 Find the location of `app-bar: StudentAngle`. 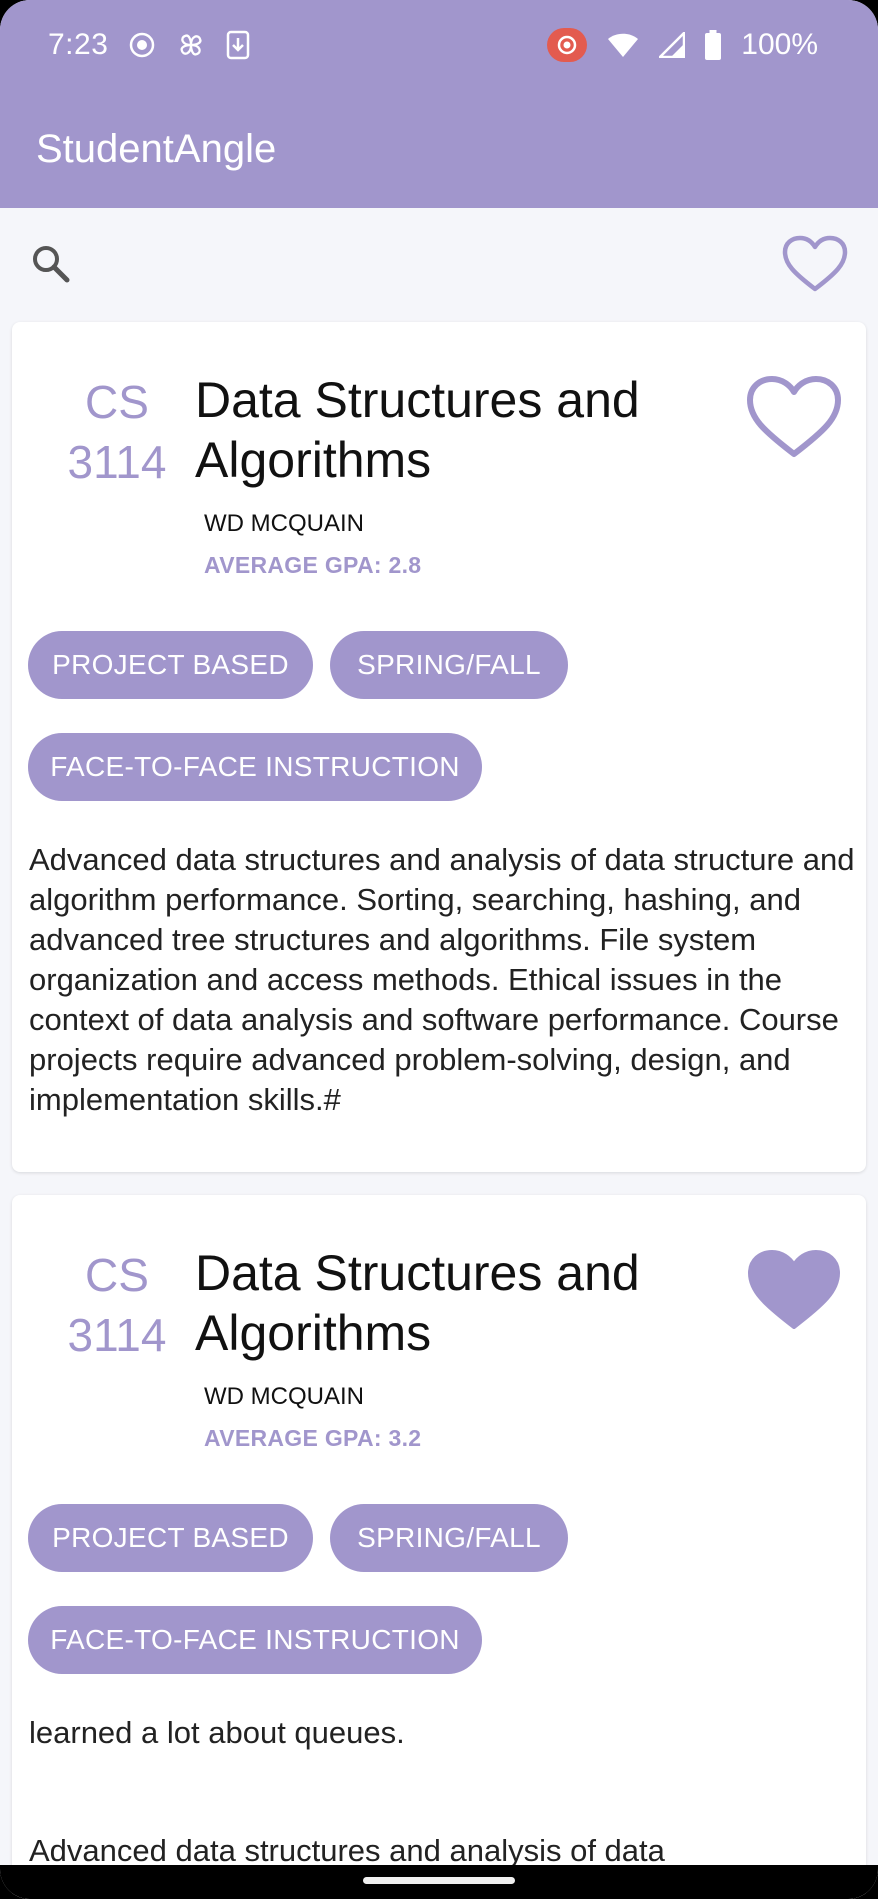

app-bar: StudentAngle is located at coordinates (439, 149).